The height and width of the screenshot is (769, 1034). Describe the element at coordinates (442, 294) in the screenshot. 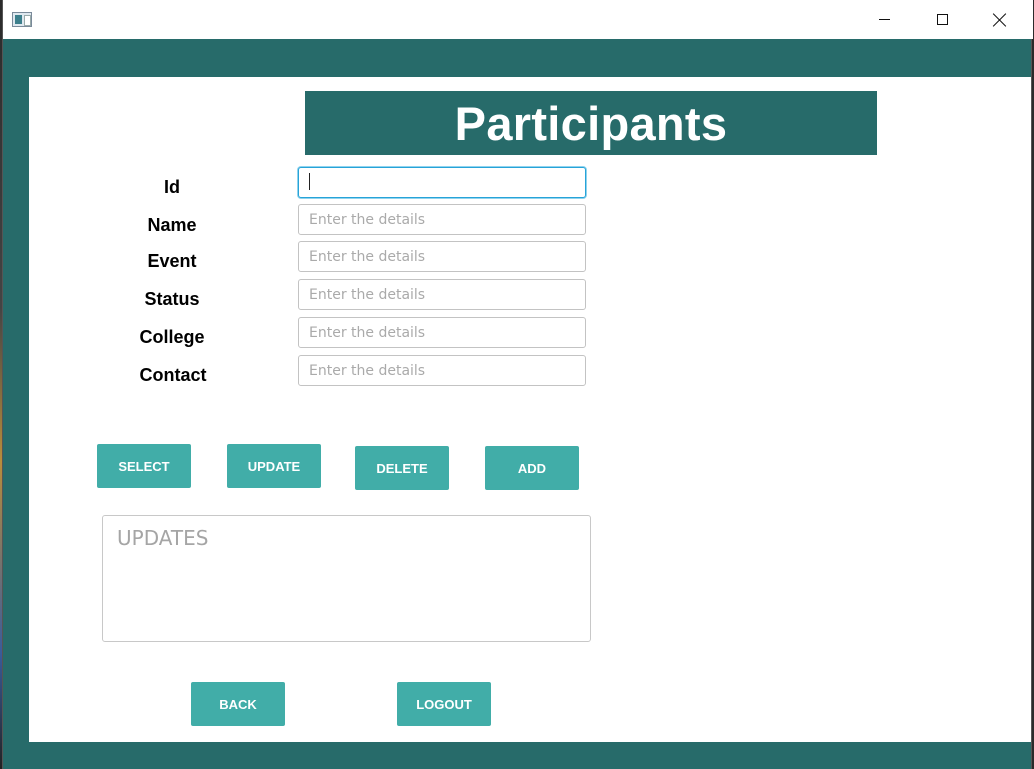

I see `status-field` at that location.